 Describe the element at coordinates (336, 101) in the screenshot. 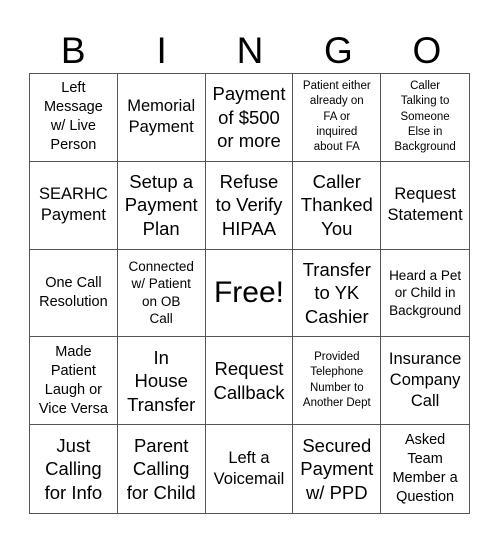

I see `cell-text-line: already on` at that location.